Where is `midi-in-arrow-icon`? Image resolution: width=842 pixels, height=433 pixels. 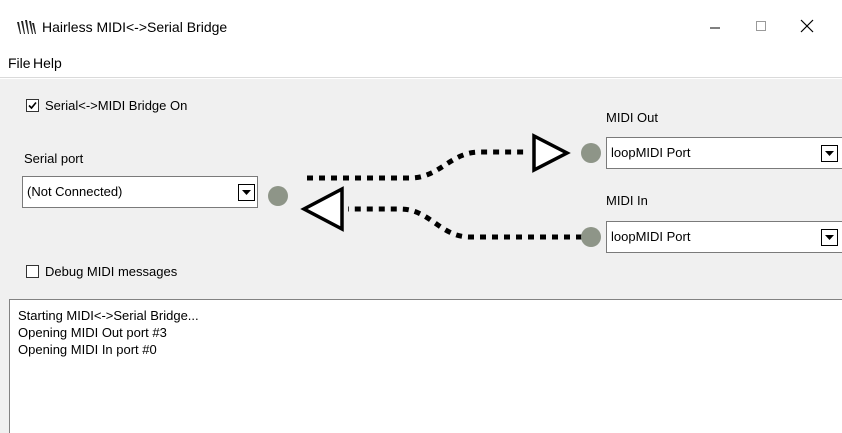
midi-in-arrow-icon is located at coordinates (322, 209).